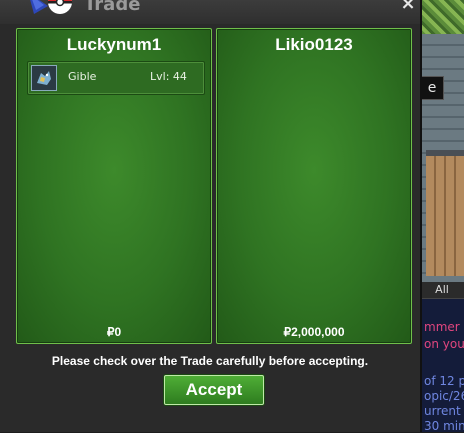  What do you see at coordinates (444, 426) in the screenshot?
I see `chat-line: 30 min` at bounding box center [444, 426].